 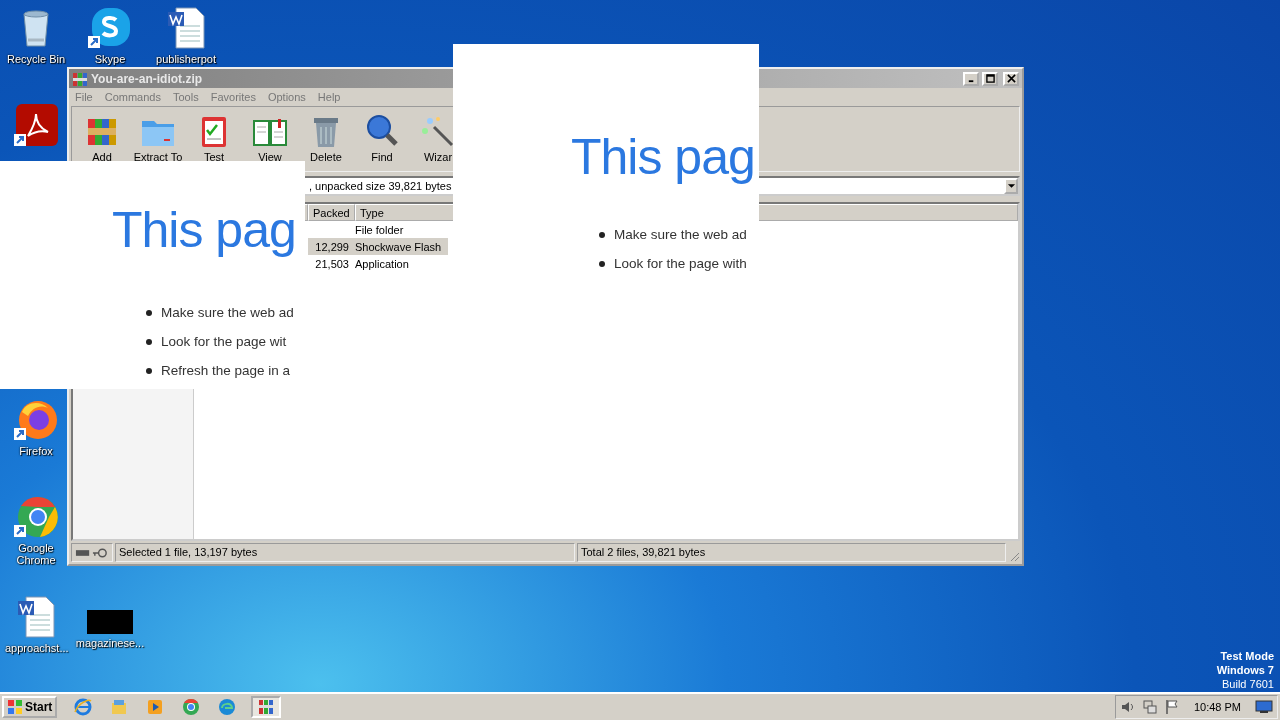 I want to click on toolbar-button: Delete, so click(x=326, y=142).